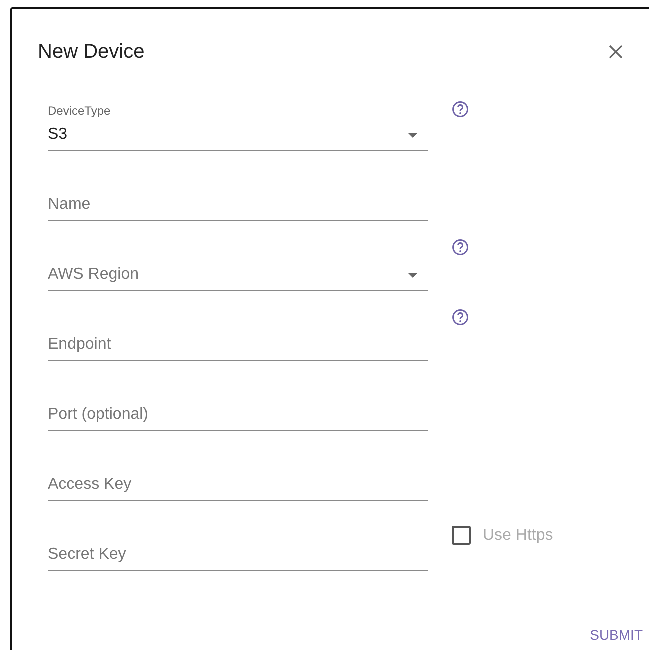 This screenshot has width=649, height=650. I want to click on input-field: Access Key, so click(218, 485).